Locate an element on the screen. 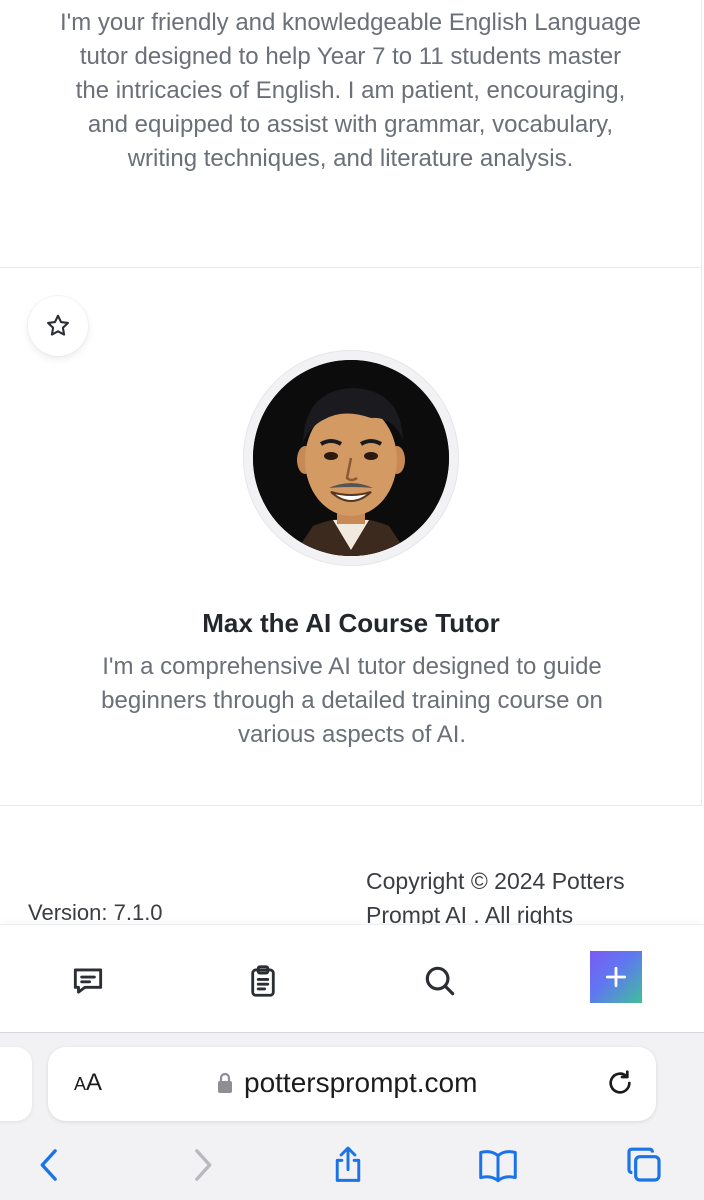  lock-icon is located at coordinates (225, 1082).